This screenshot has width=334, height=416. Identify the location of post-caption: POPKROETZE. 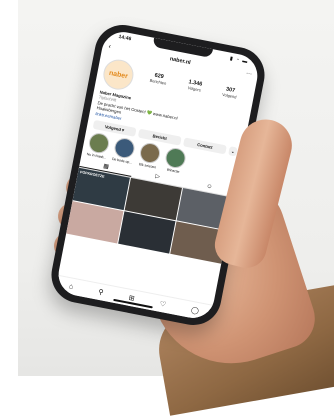
(92, 174).